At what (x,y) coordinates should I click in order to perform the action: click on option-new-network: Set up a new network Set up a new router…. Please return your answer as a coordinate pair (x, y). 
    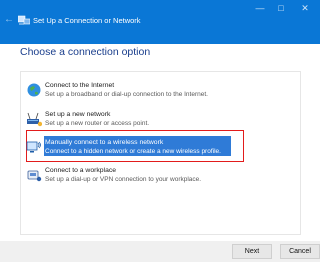
    Looking at the image, I should click on (135, 120).